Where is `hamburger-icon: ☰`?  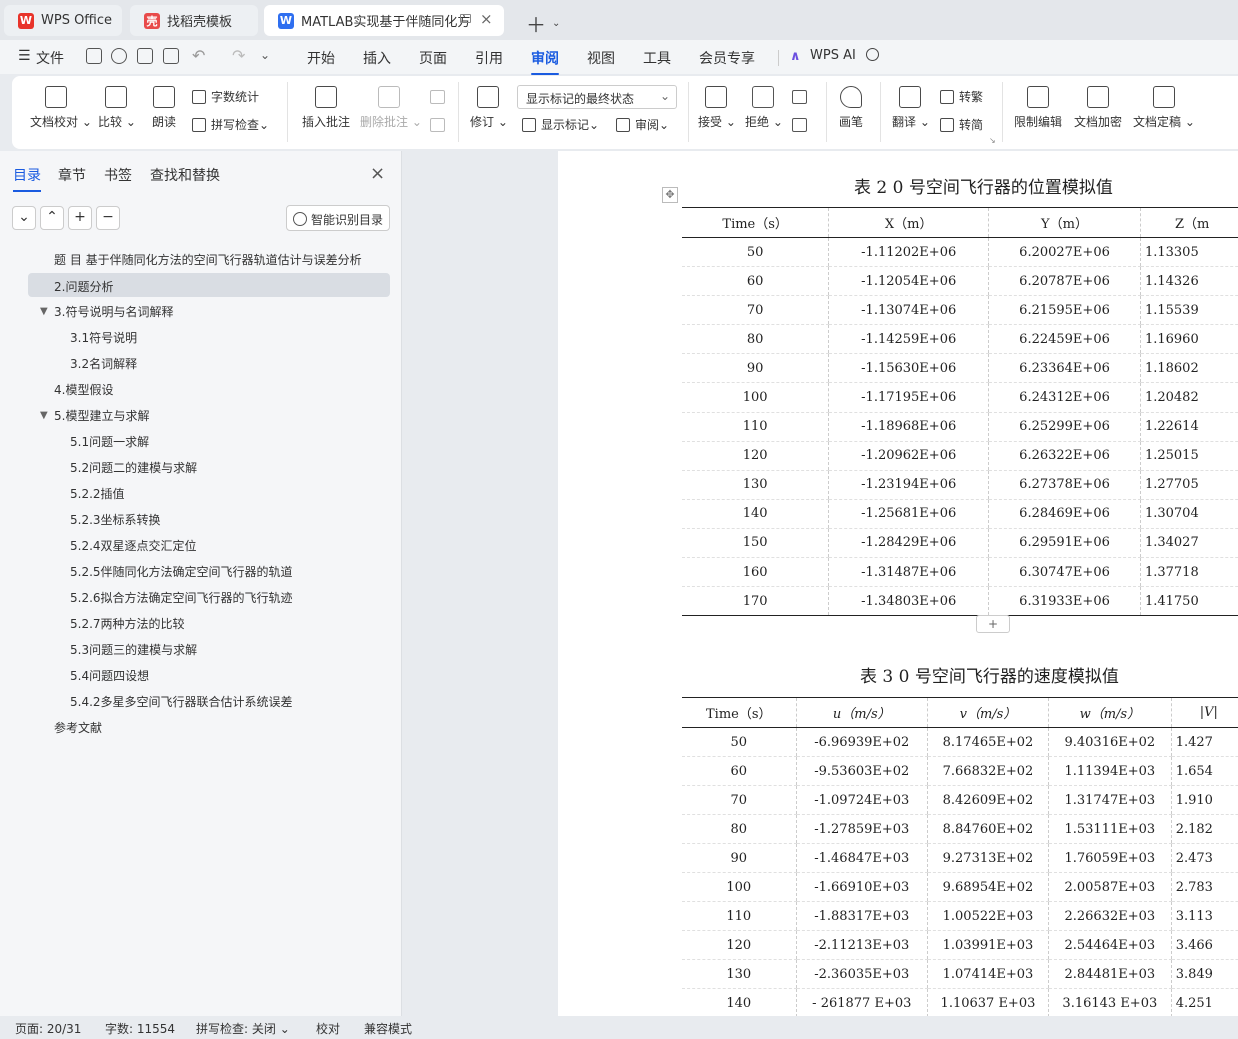
hamburger-icon: ☰ is located at coordinates (24, 56).